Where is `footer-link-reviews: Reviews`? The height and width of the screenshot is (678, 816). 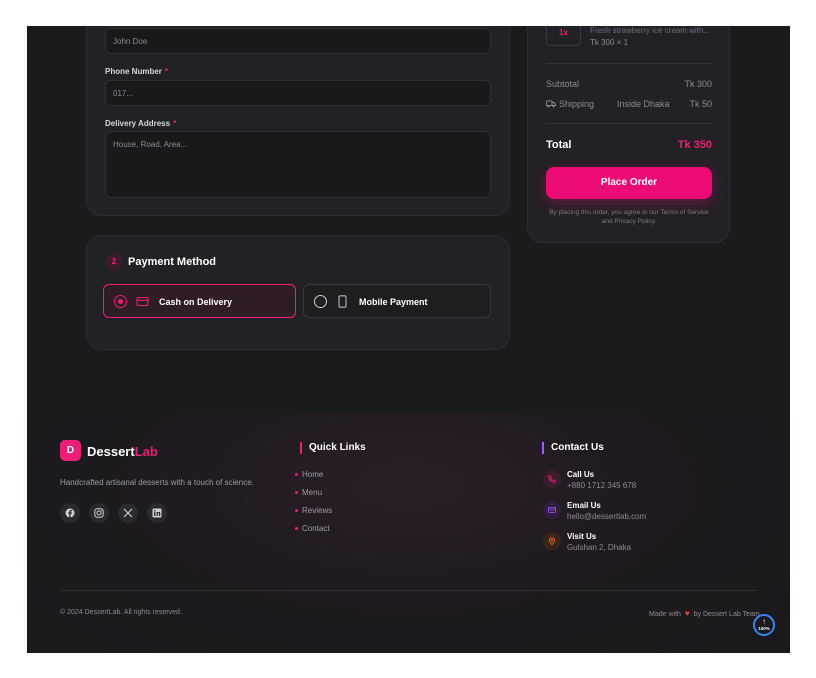
footer-link-reviews: Reviews is located at coordinates (313, 510).